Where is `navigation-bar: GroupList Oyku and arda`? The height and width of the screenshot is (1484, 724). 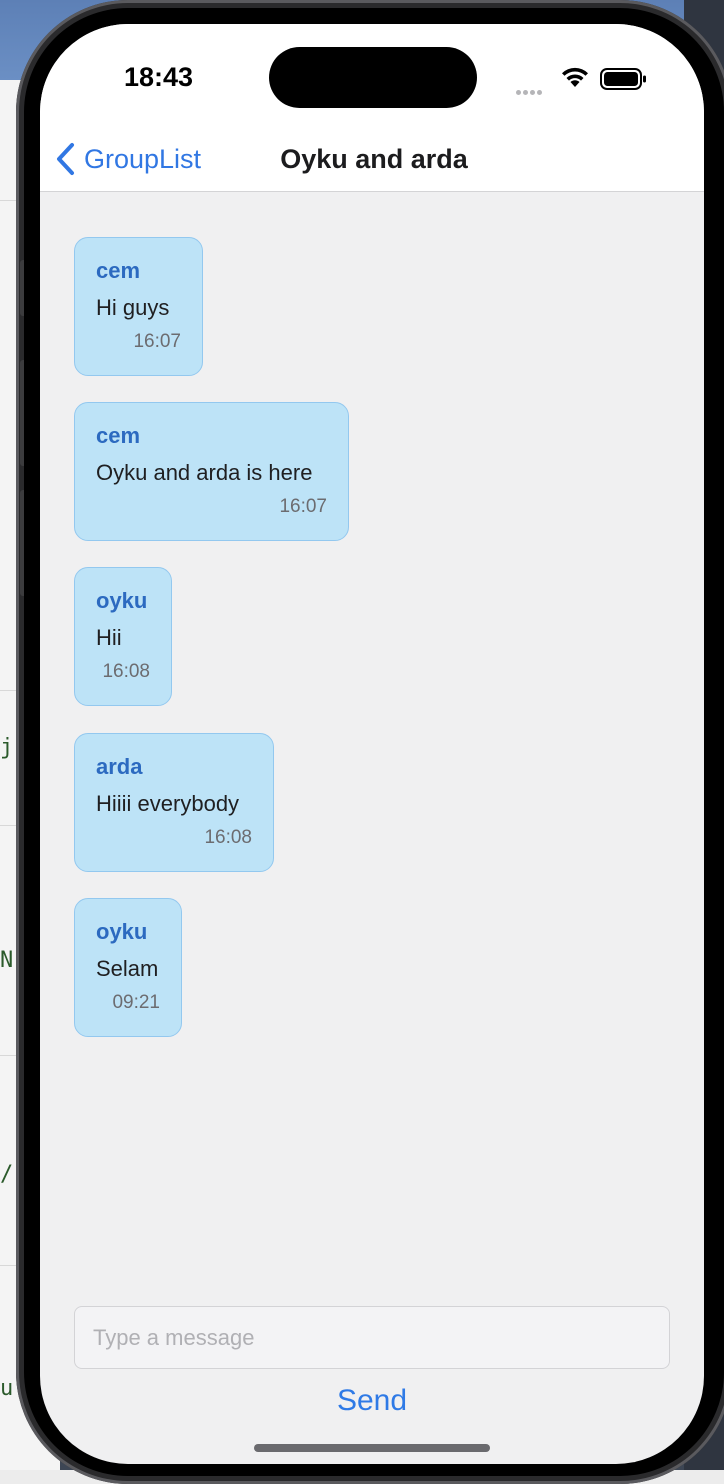 navigation-bar: GroupList Oyku and arda is located at coordinates (372, 163).